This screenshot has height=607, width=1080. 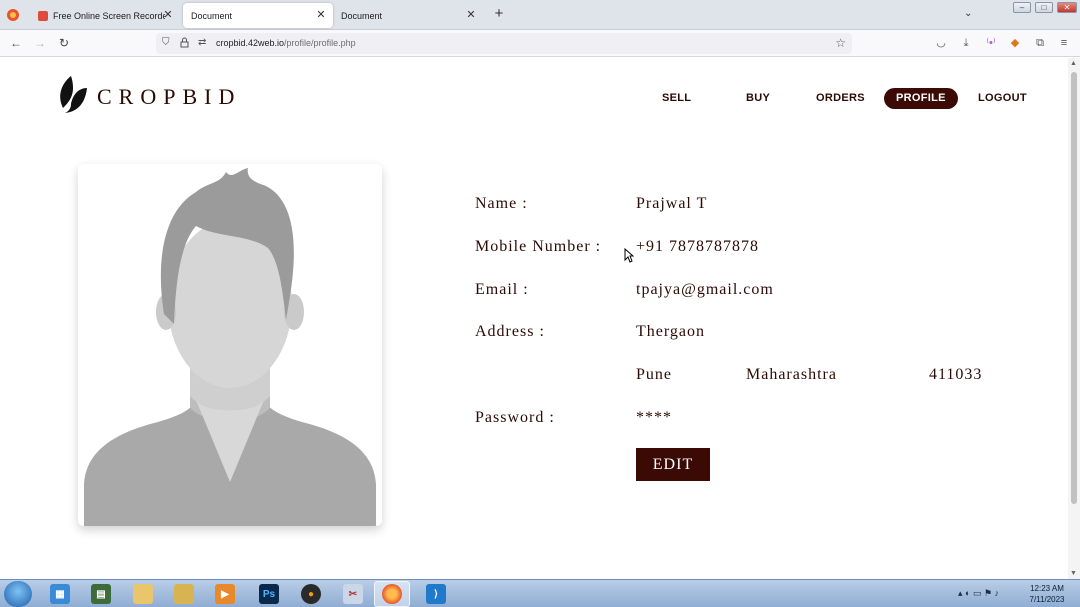 I want to click on permissions-icon: ⇄, so click(x=202, y=43).